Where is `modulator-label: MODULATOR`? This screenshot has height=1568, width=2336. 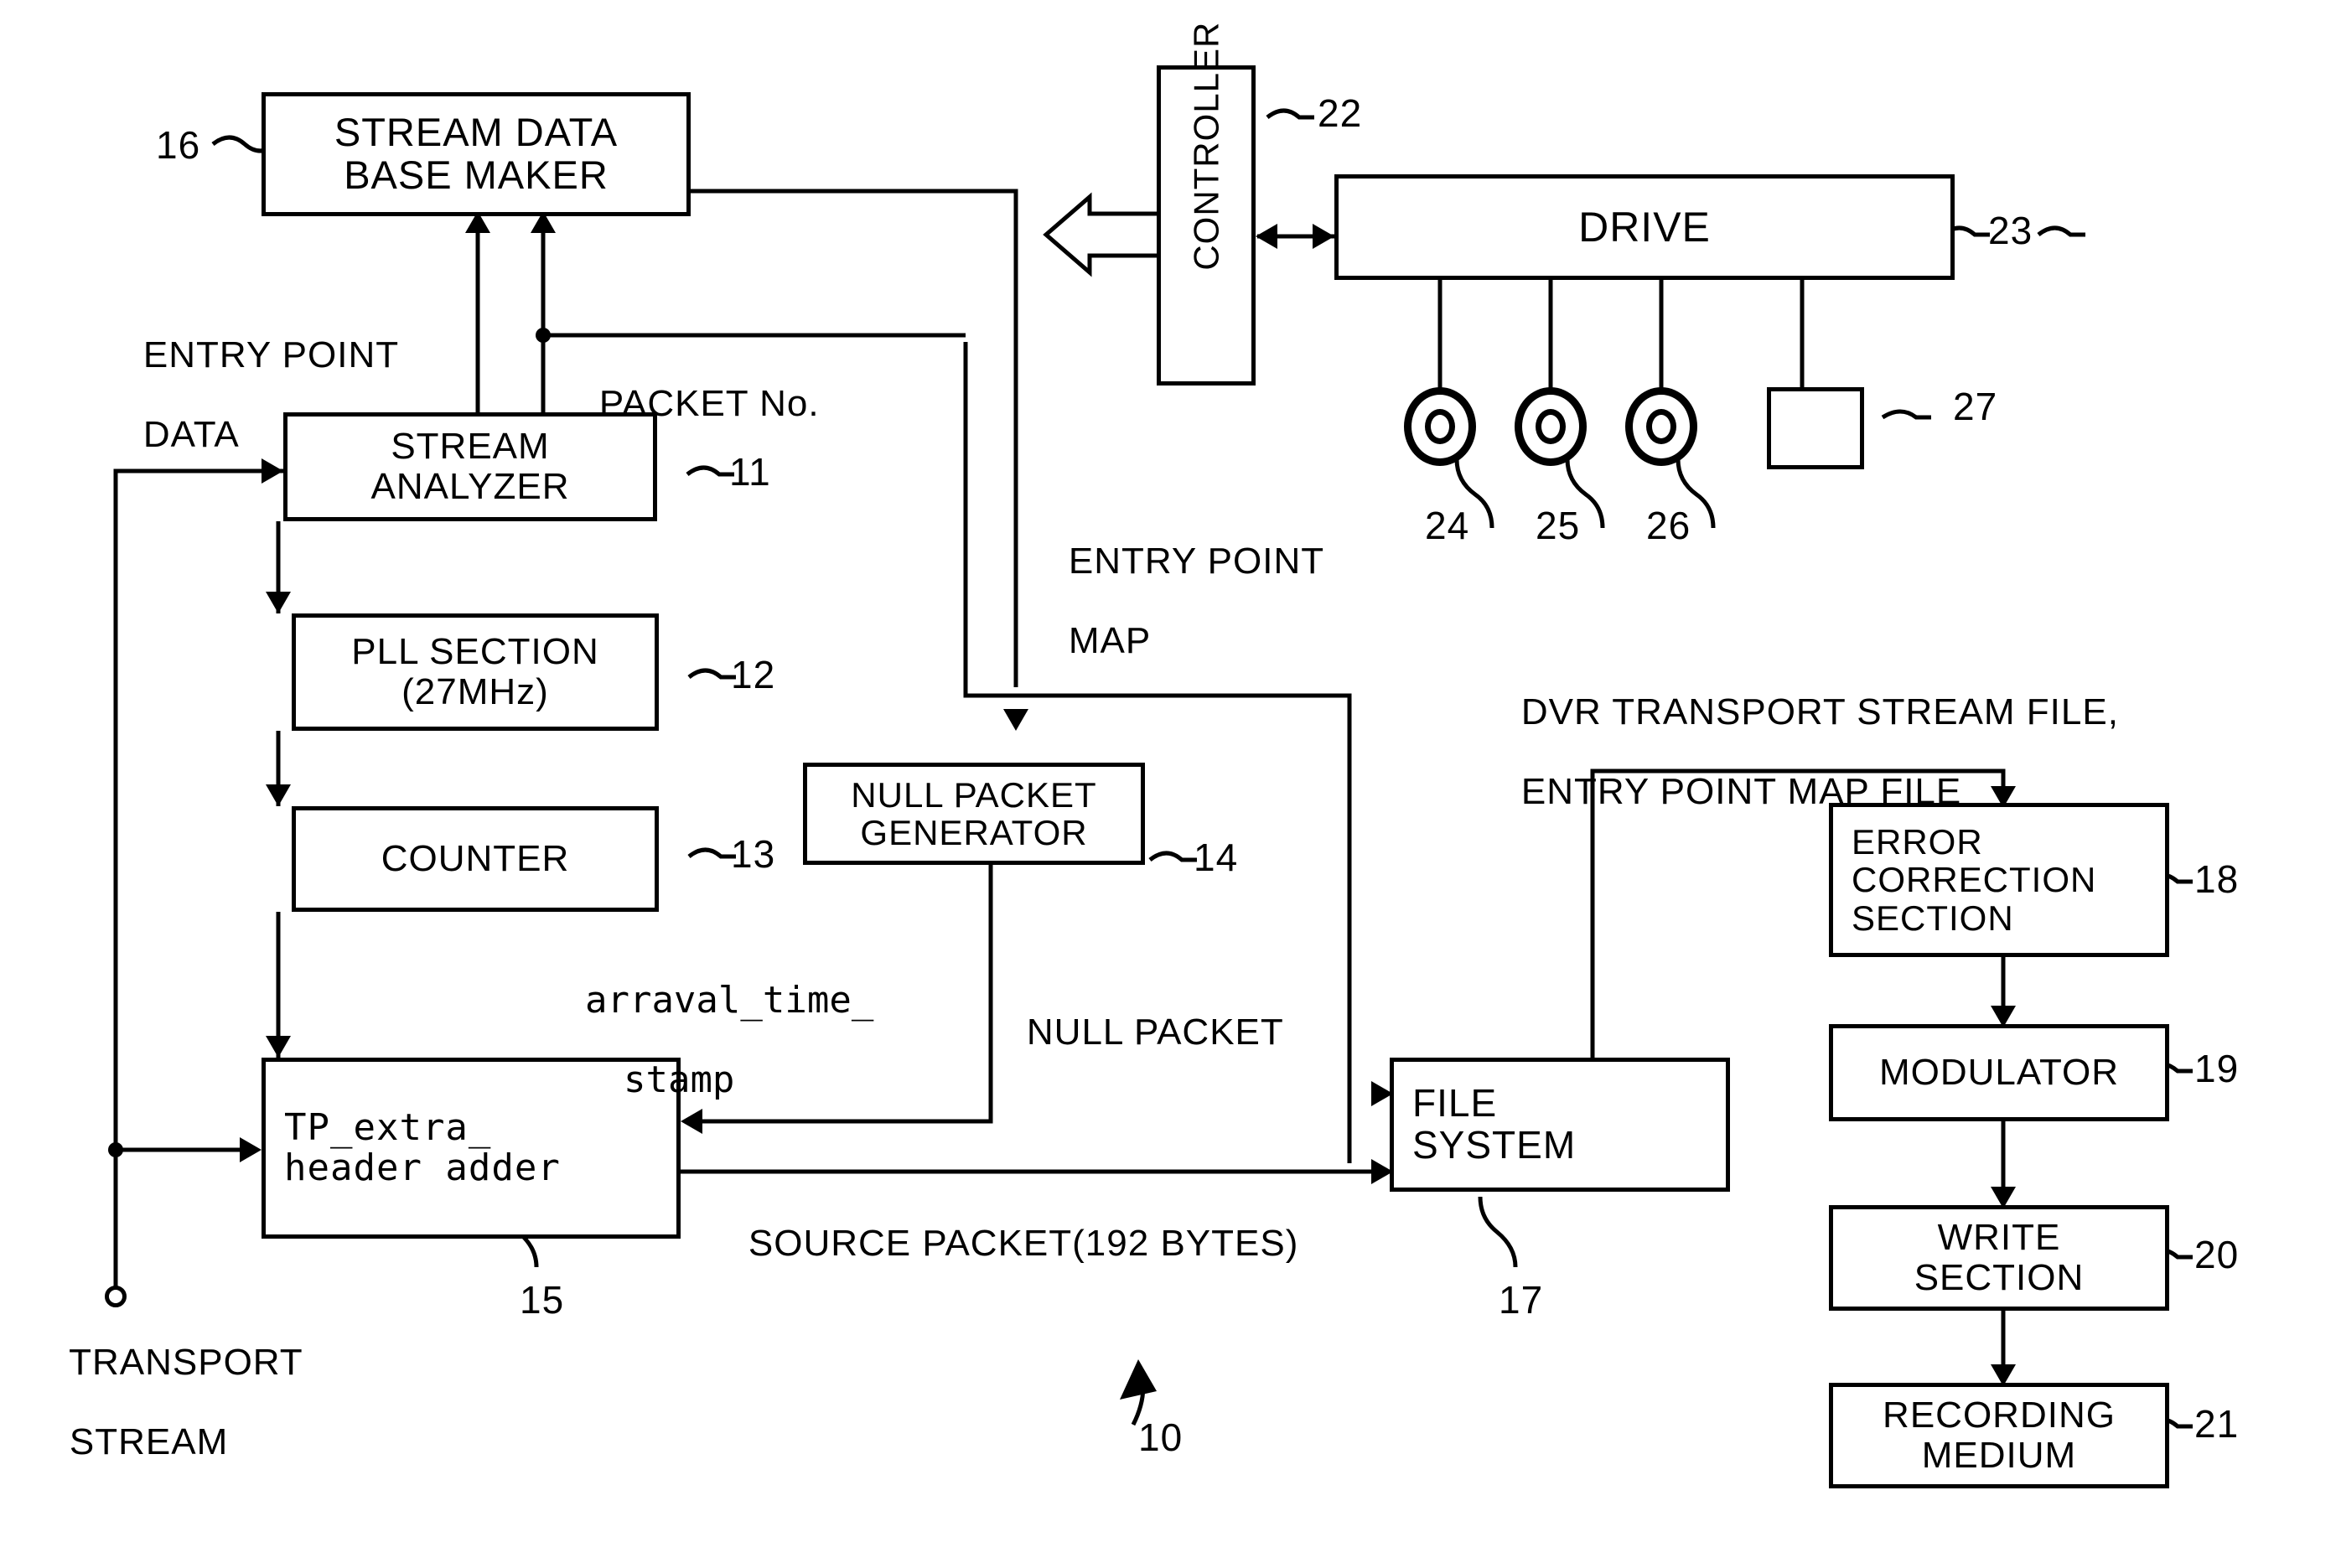
modulator-label: MODULATOR is located at coordinates (1999, 1073).